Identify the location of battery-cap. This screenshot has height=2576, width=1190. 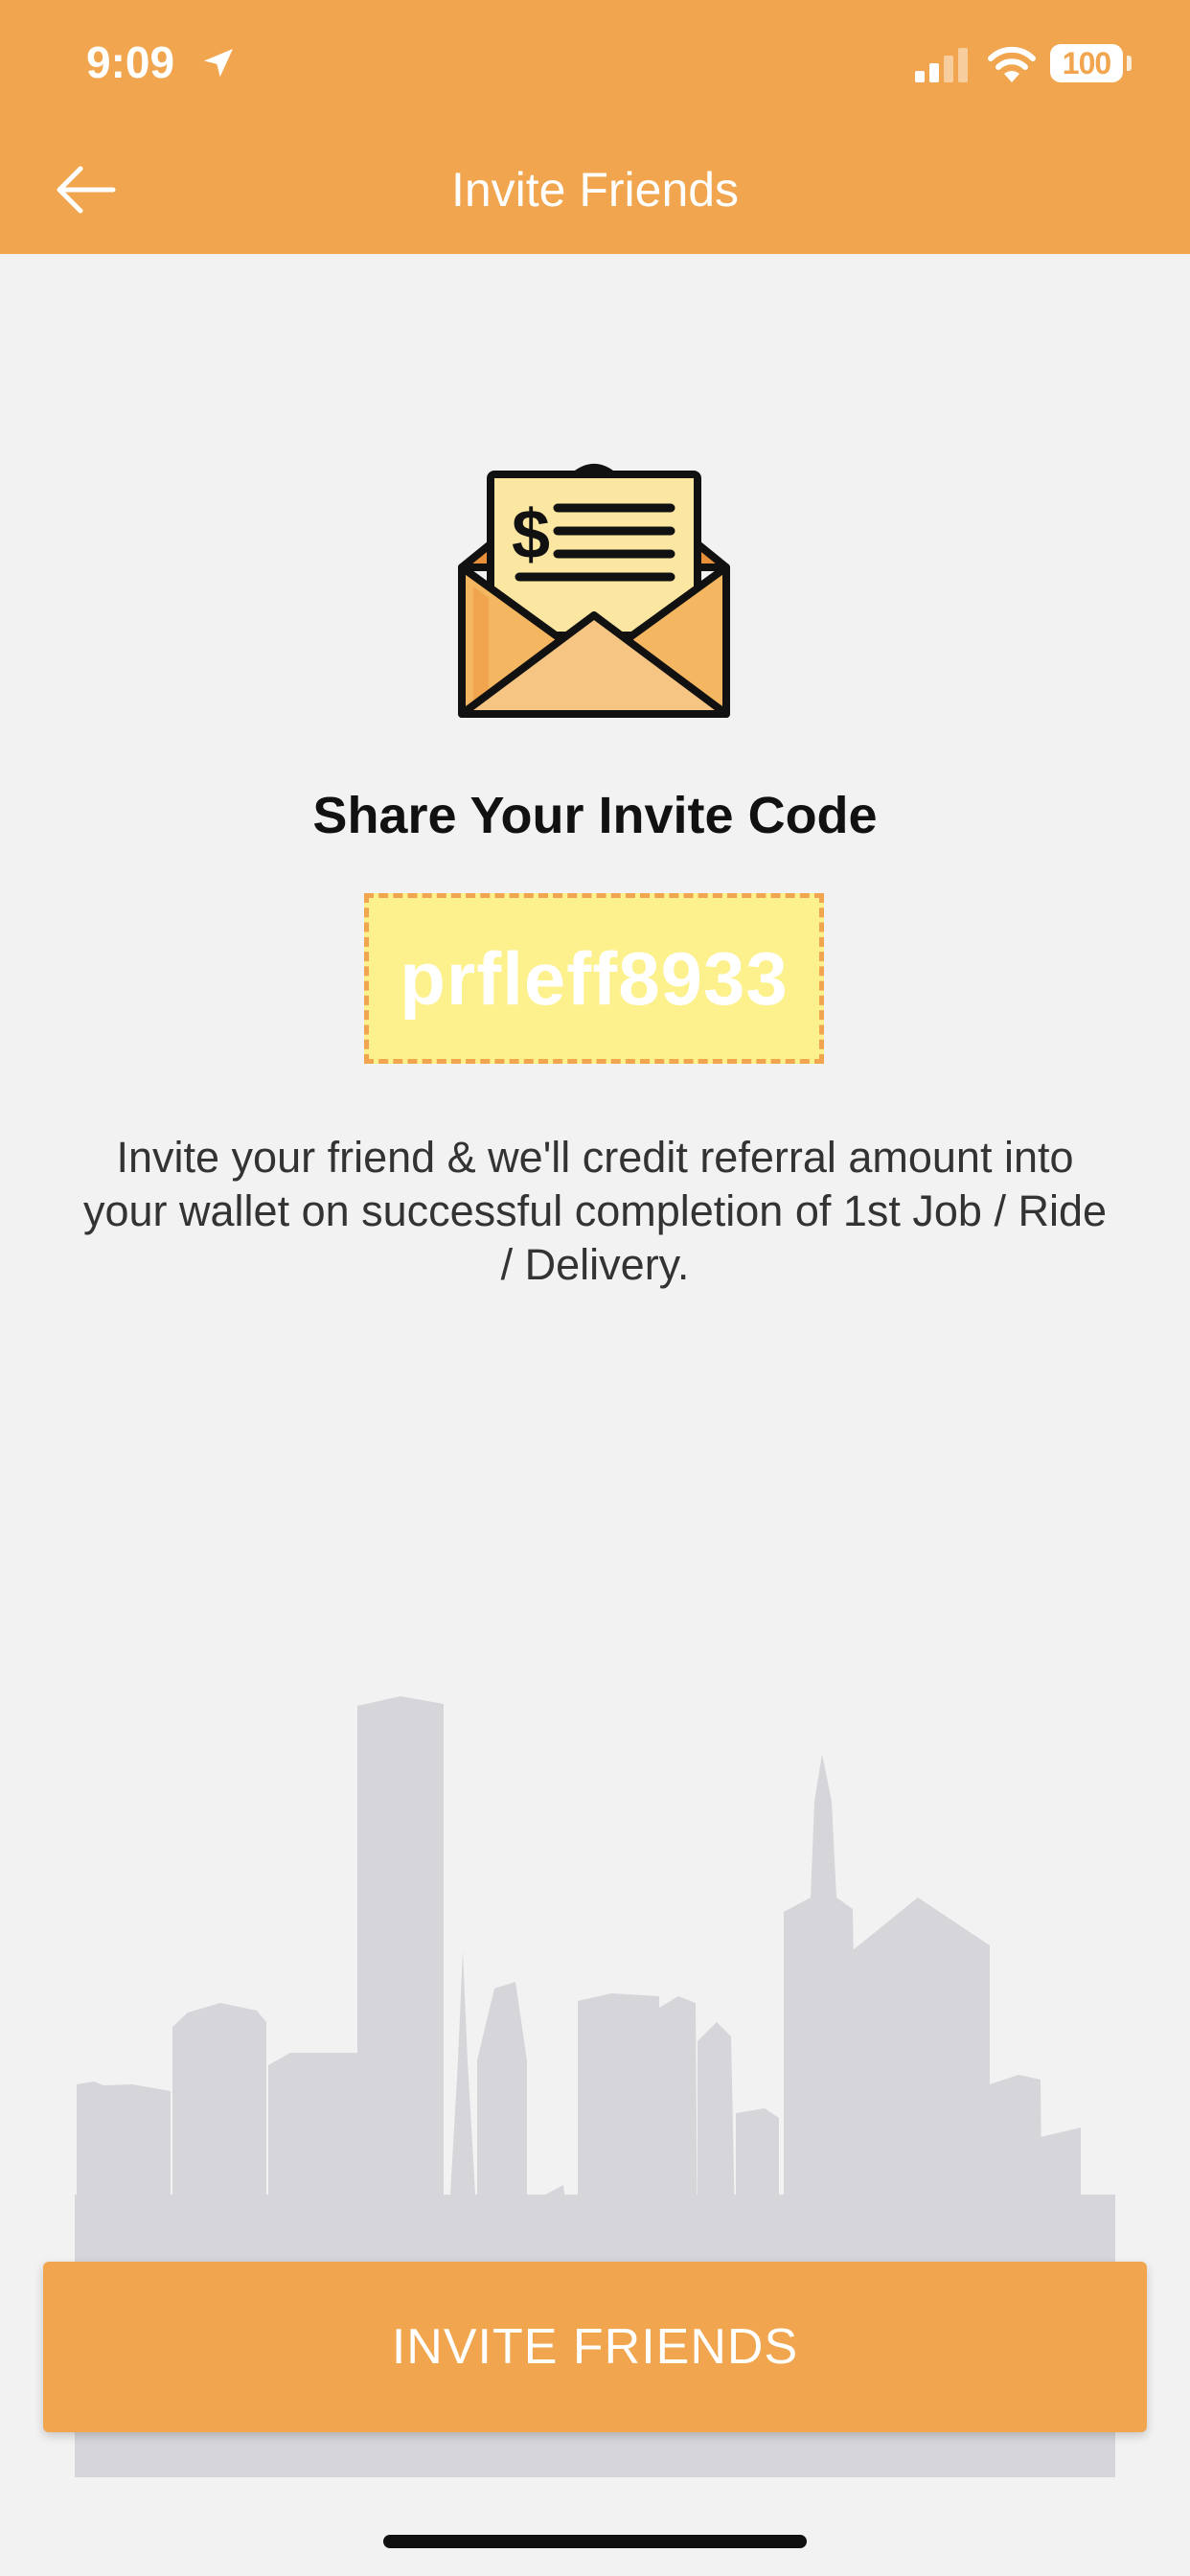
(1130, 63).